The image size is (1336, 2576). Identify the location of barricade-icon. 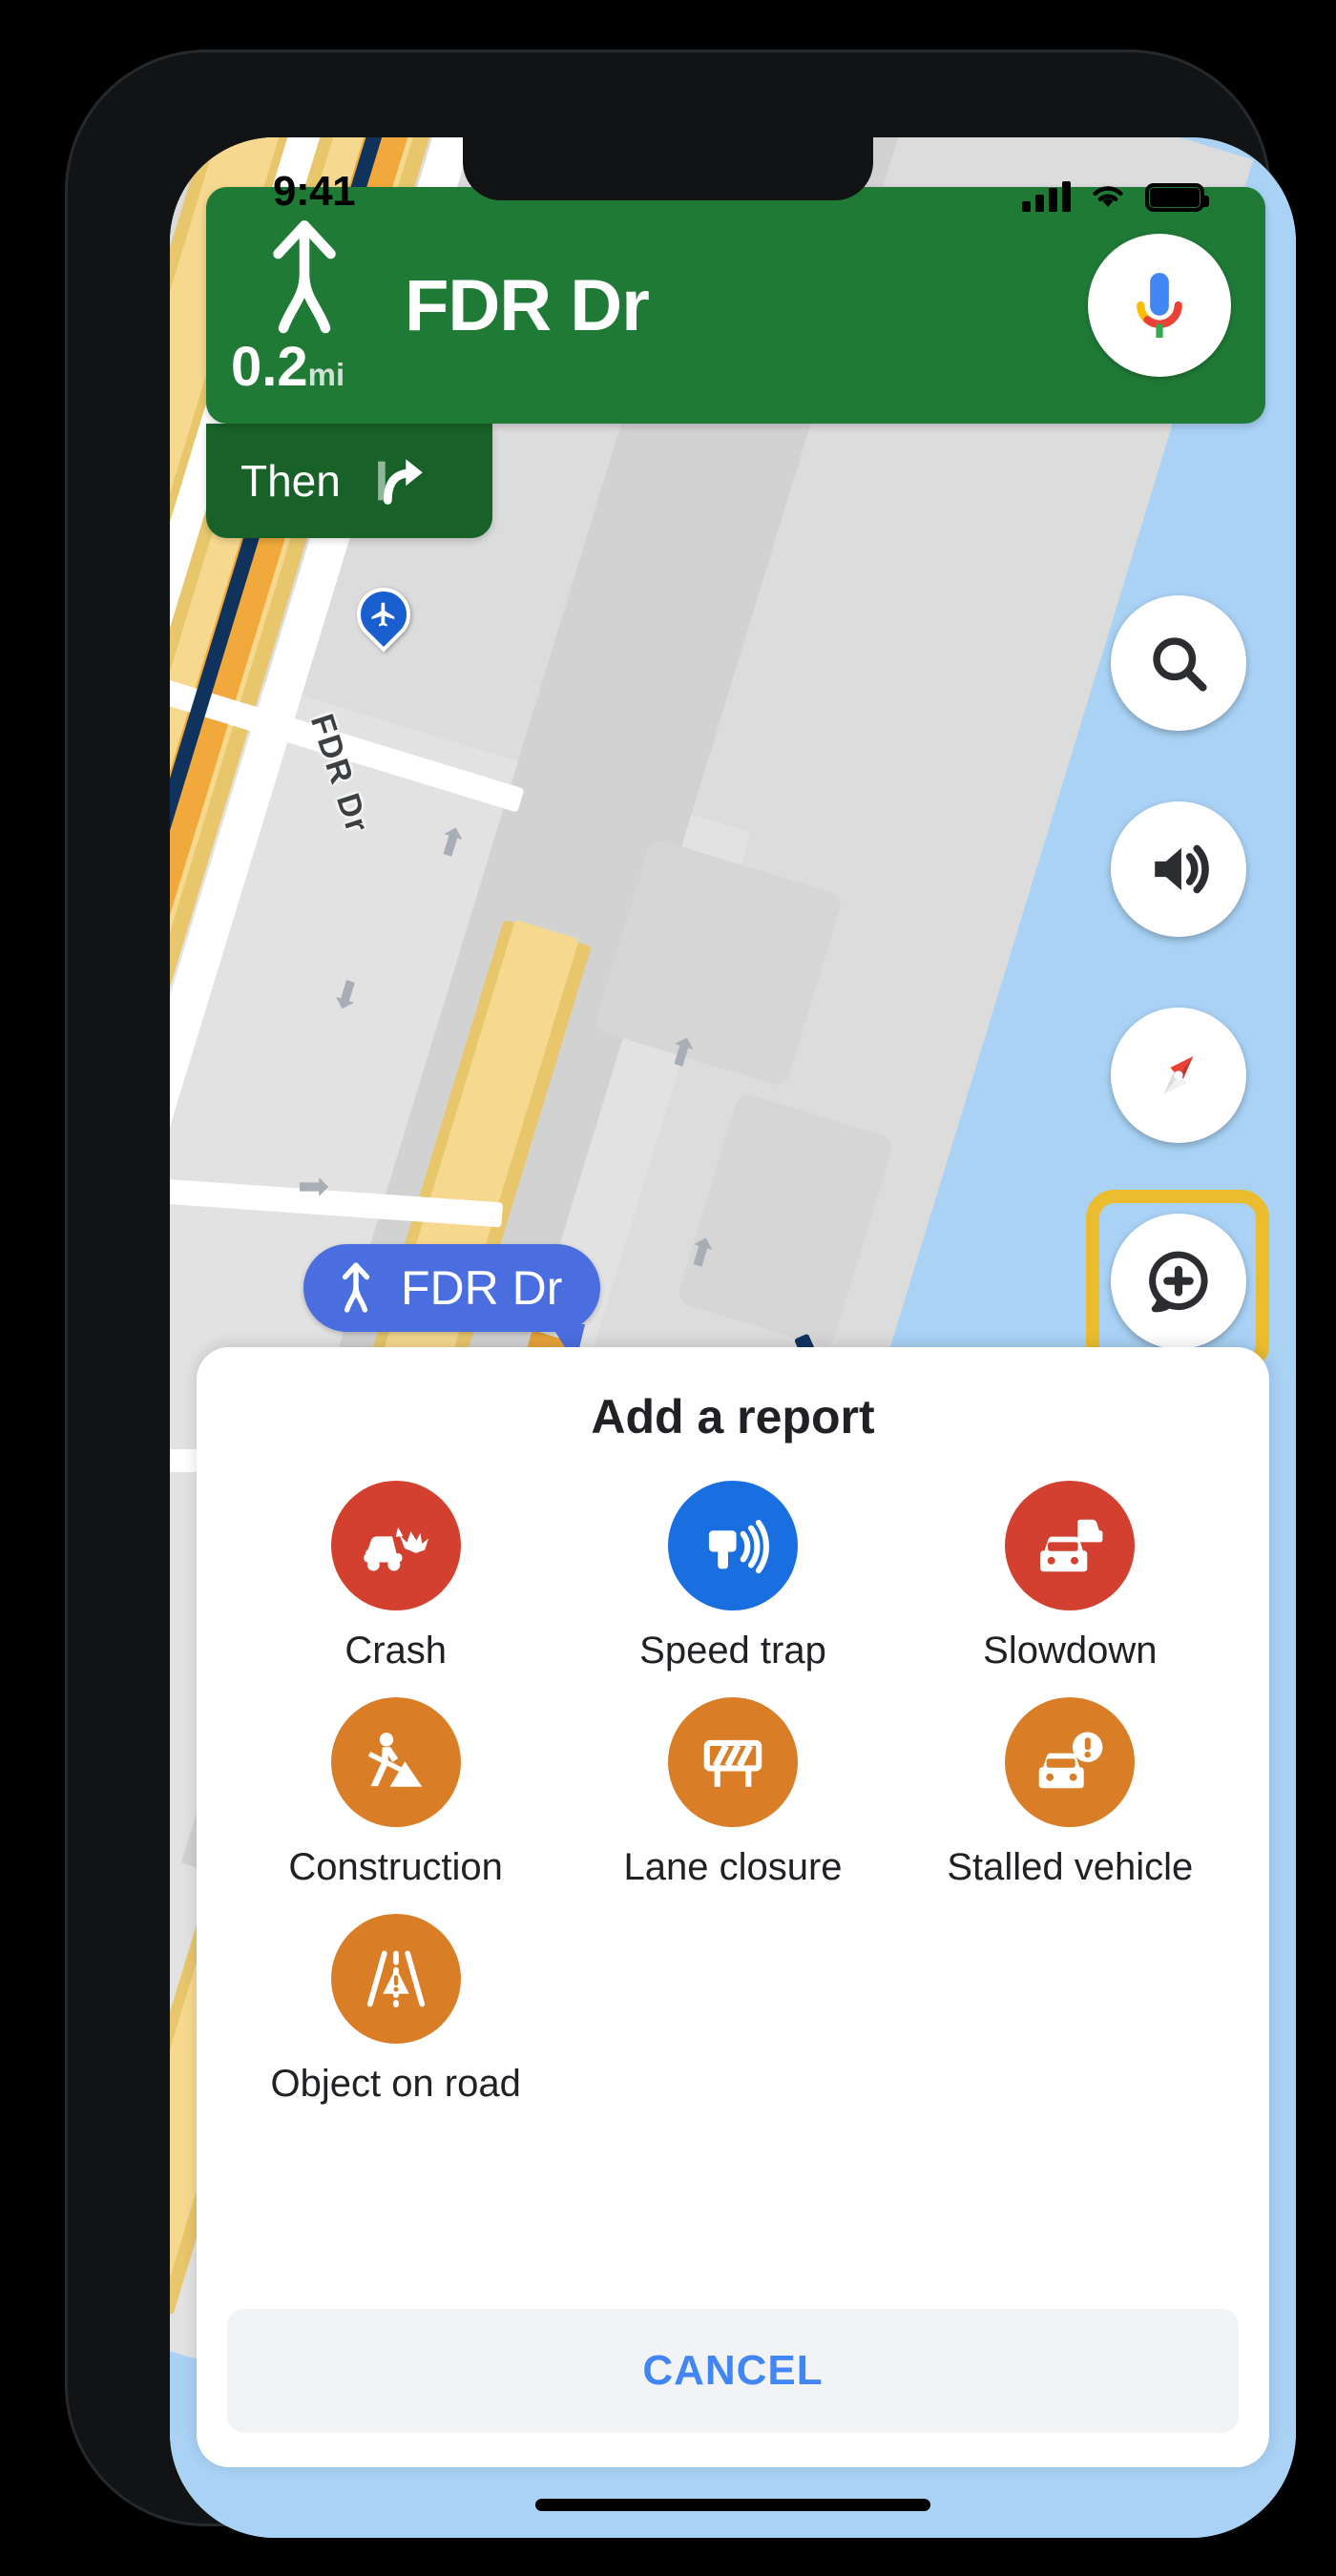
(732, 1763).